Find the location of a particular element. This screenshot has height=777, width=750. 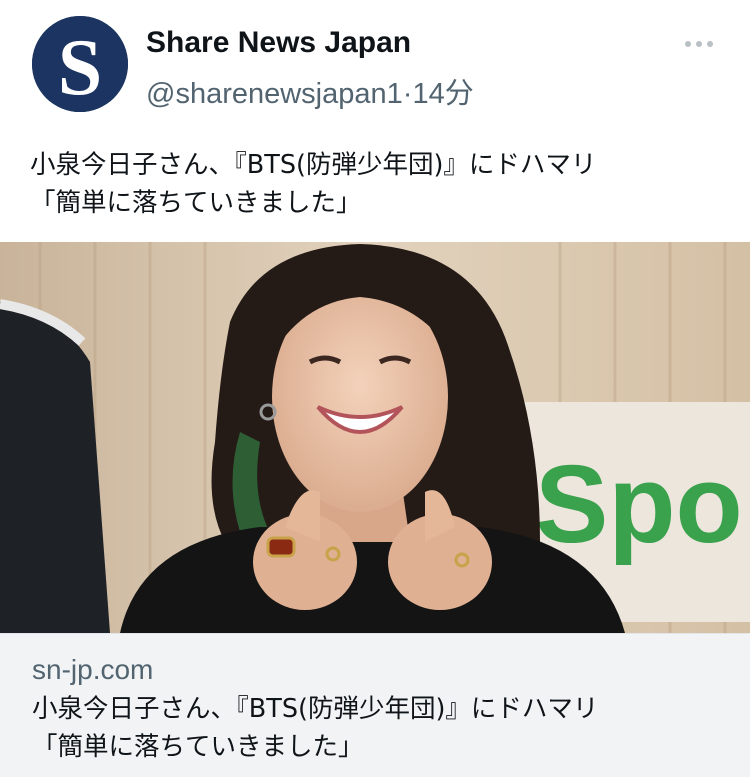

author-handle: @sharenewsjapan1 is located at coordinates (274, 94).